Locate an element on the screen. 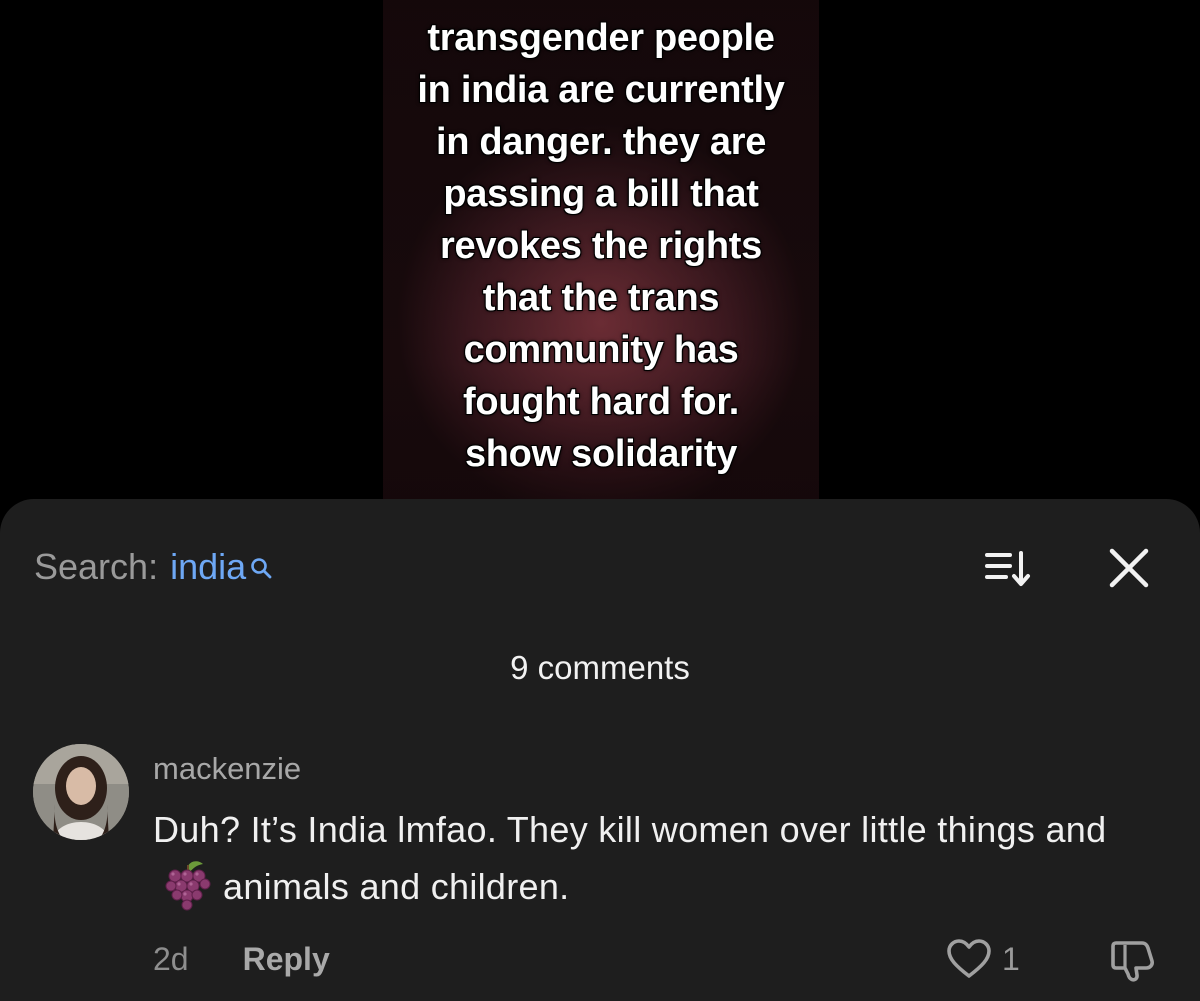  like-button is located at coordinates (969, 959).